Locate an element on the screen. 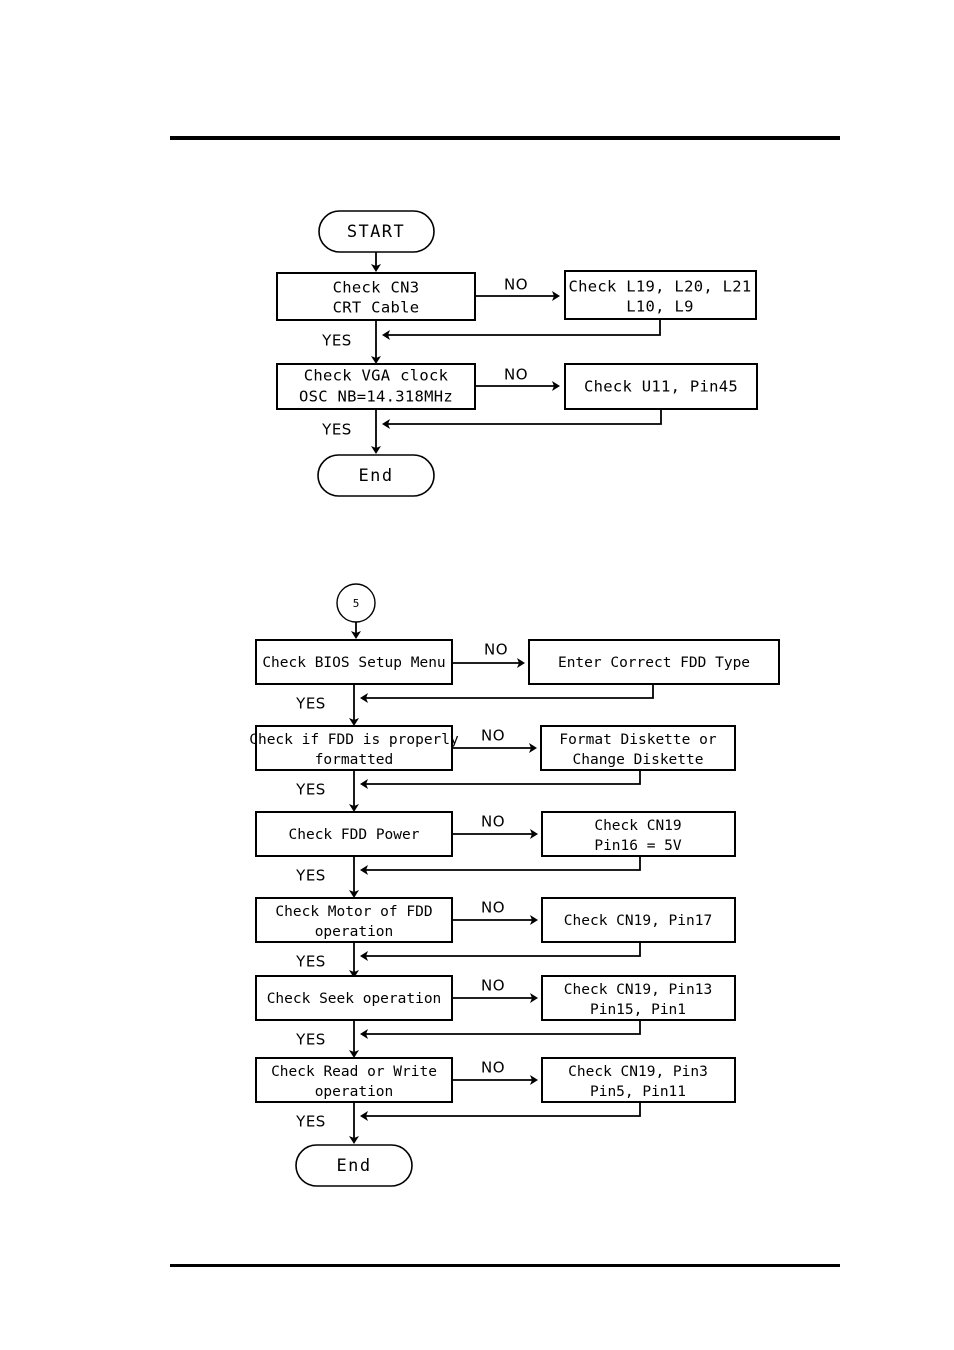 This screenshot has width=954, height=1350. check-box-read-write: Check Read or Write operation is located at coordinates (354, 1080).